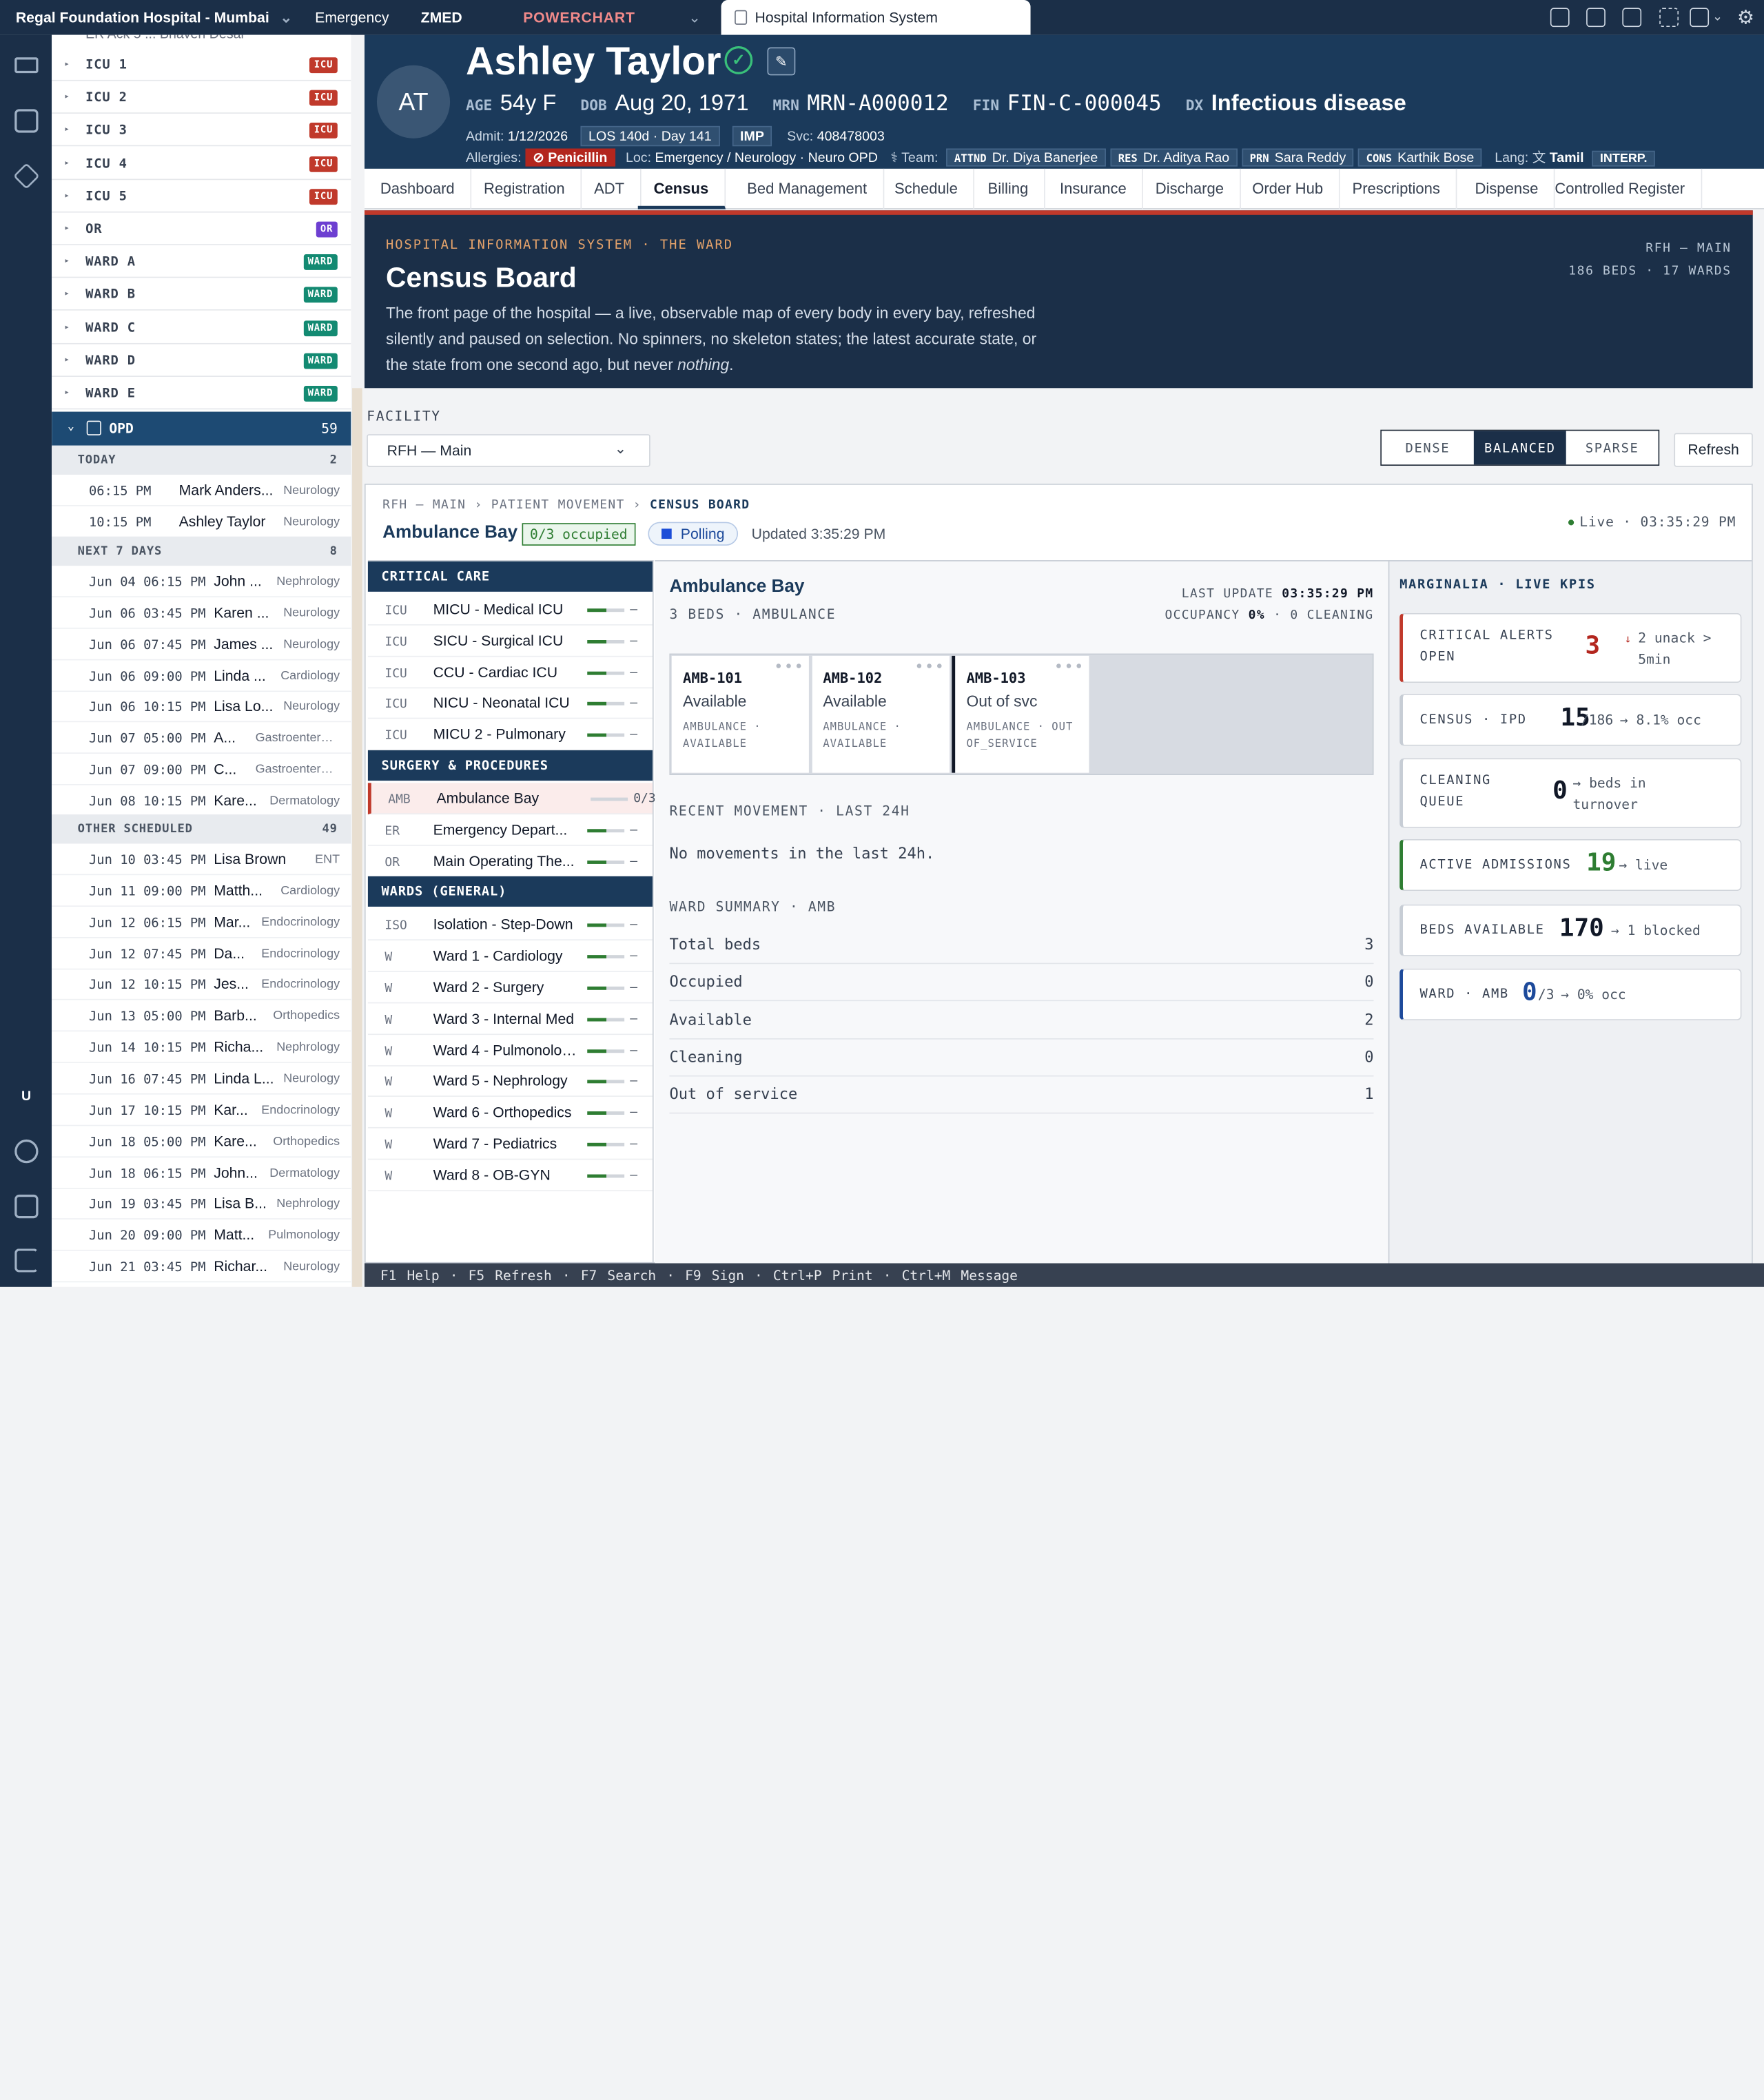 This screenshot has width=1764, height=2100. I want to click on appointment-row: Jun 10 03:45 PM Lisa Brown ENT, so click(202, 860).